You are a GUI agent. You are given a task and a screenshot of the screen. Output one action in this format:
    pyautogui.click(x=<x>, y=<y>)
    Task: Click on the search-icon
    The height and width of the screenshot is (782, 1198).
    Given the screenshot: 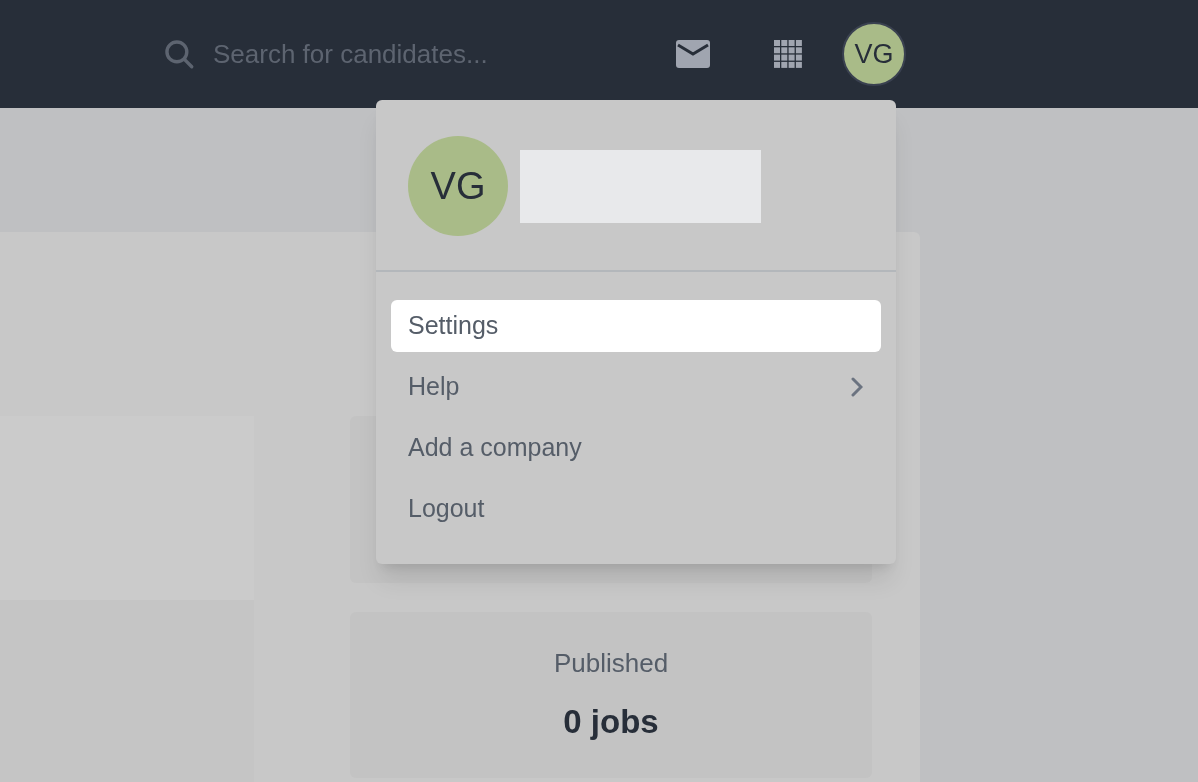 What is the action you would take?
    pyautogui.click(x=179, y=54)
    